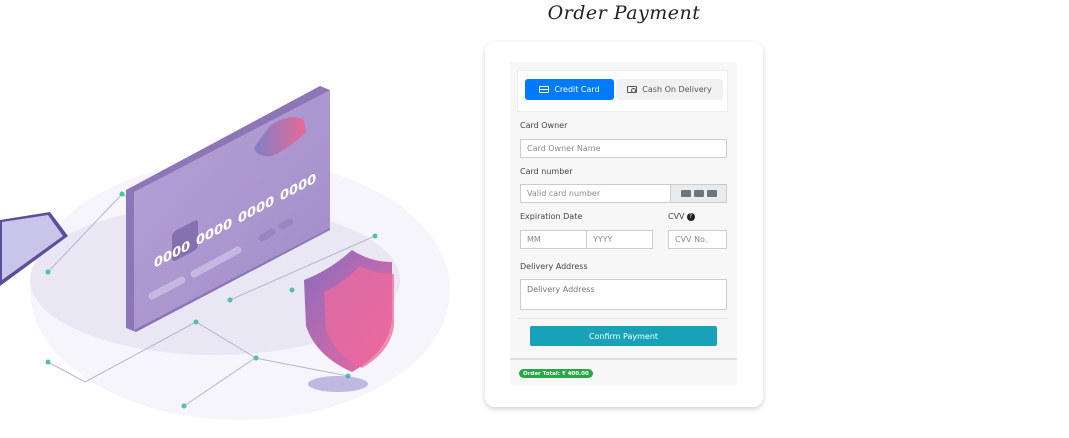 Image resolution: width=1069 pixels, height=438 pixels. Describe the element at coordinates (677, 89) in the screenshot. I see `tab-cash-label: Cash On Delivery` at that location.